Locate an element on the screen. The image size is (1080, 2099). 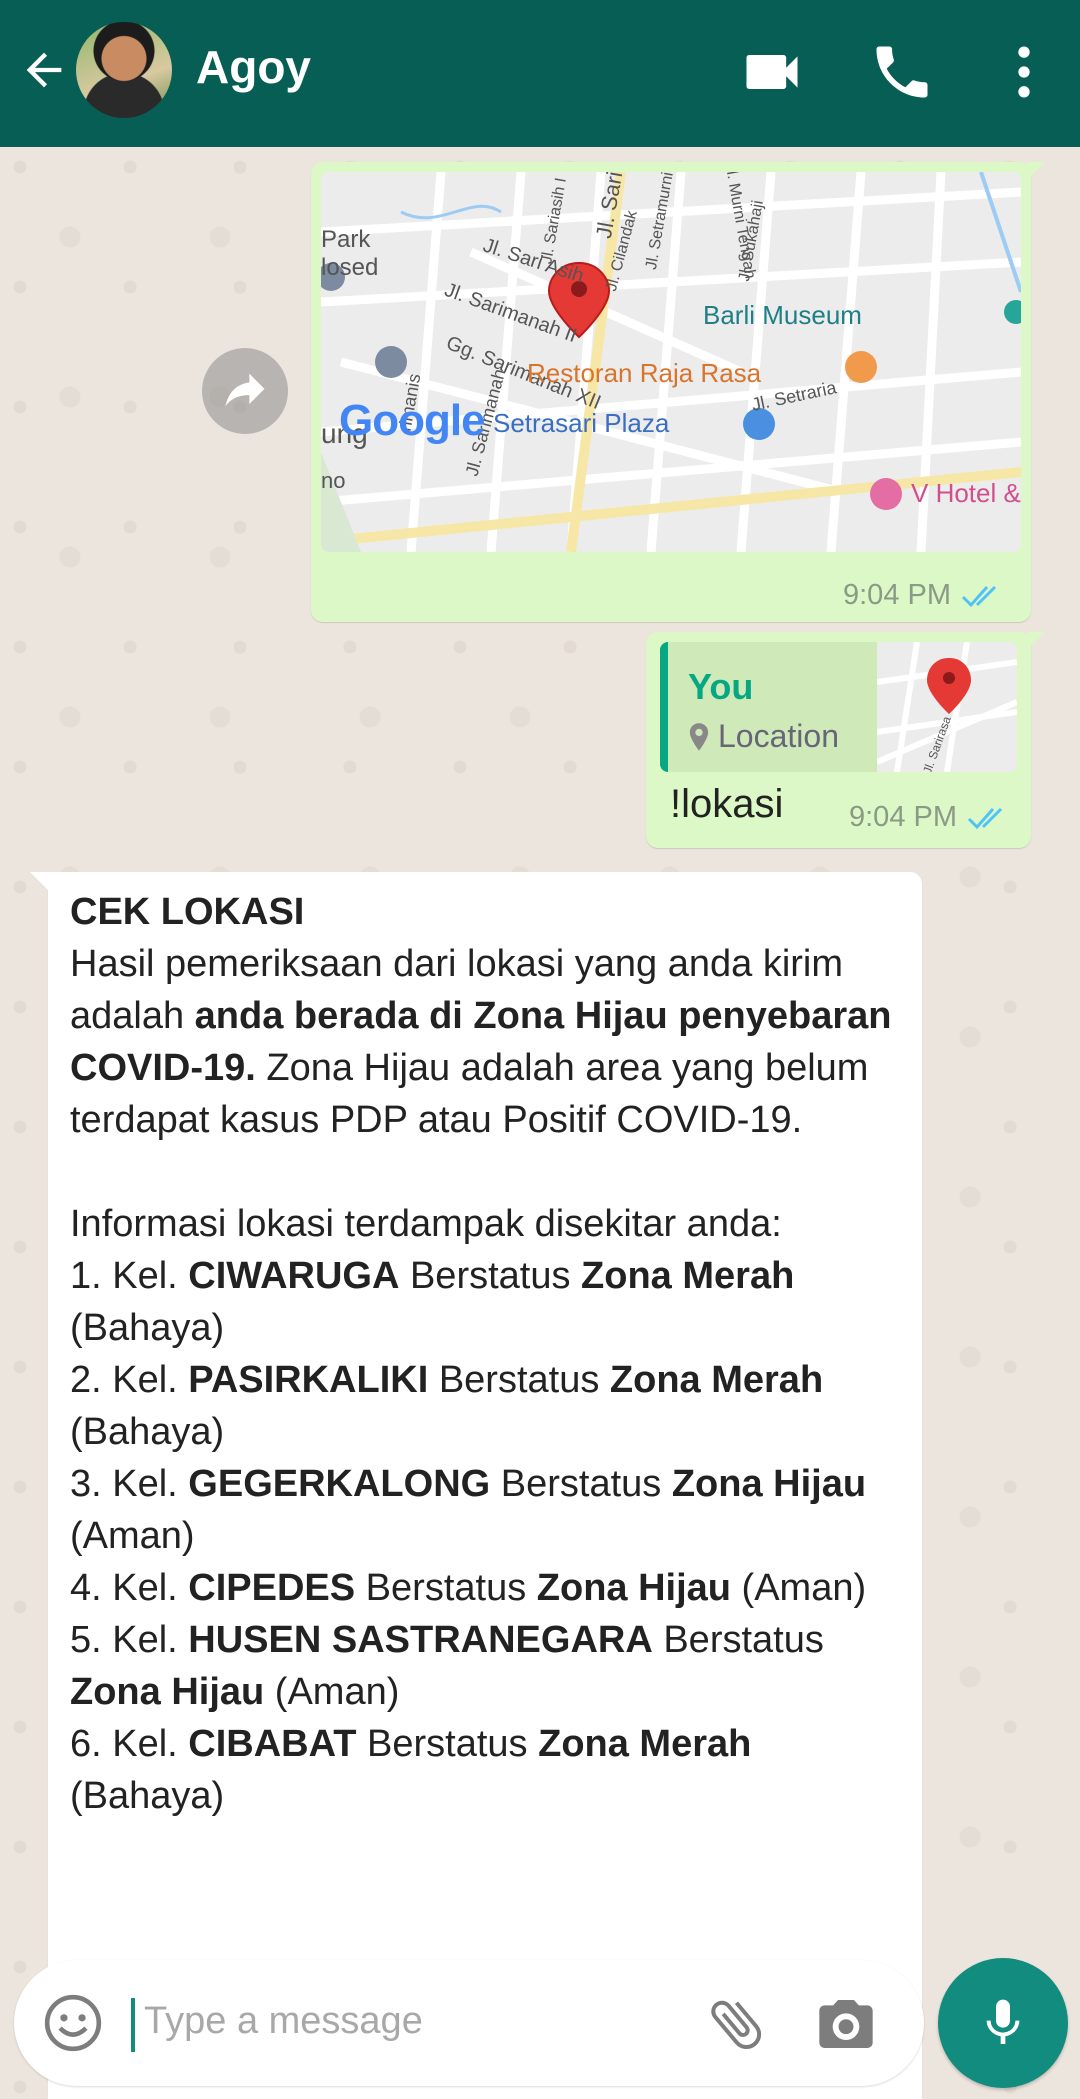
message-composer: Type a message is located at coordinates (469, 2023).